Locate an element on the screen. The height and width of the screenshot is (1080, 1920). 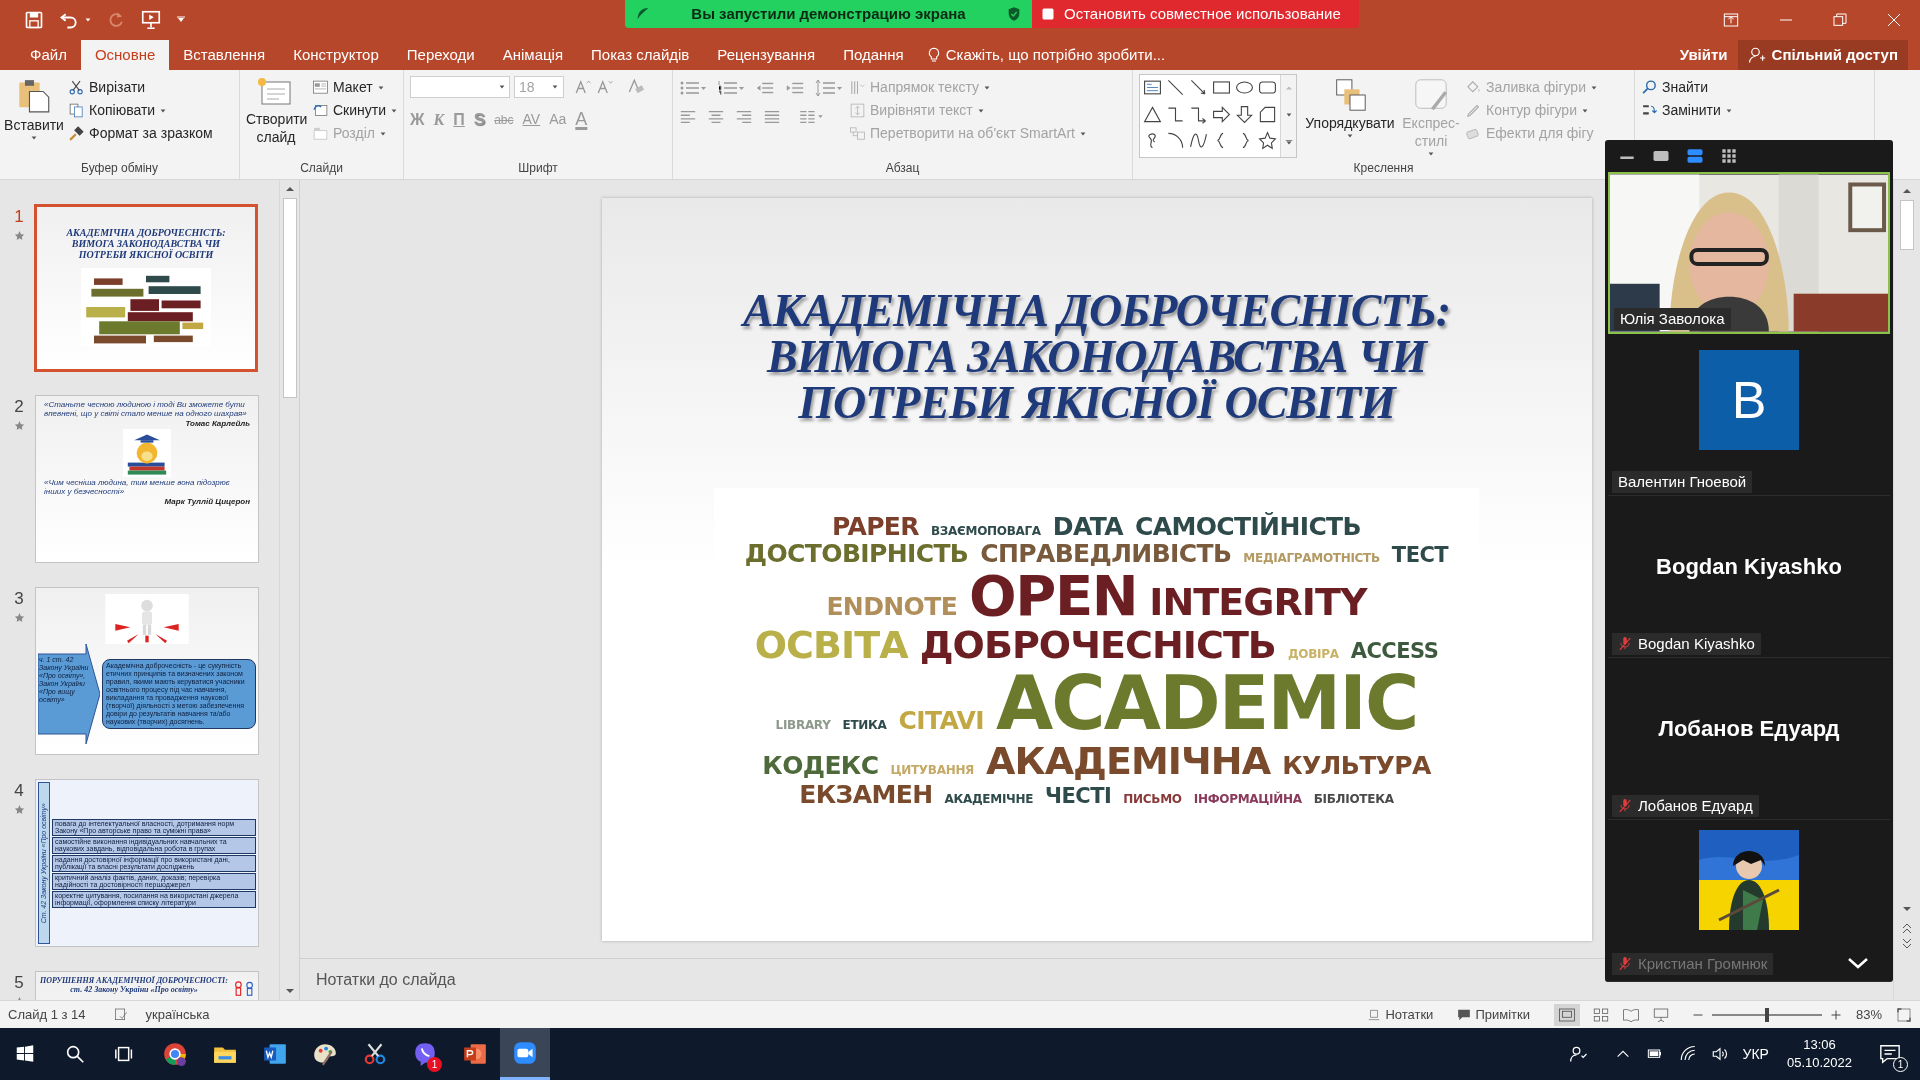
spelling-icon is located at coordinates (121, 1014).